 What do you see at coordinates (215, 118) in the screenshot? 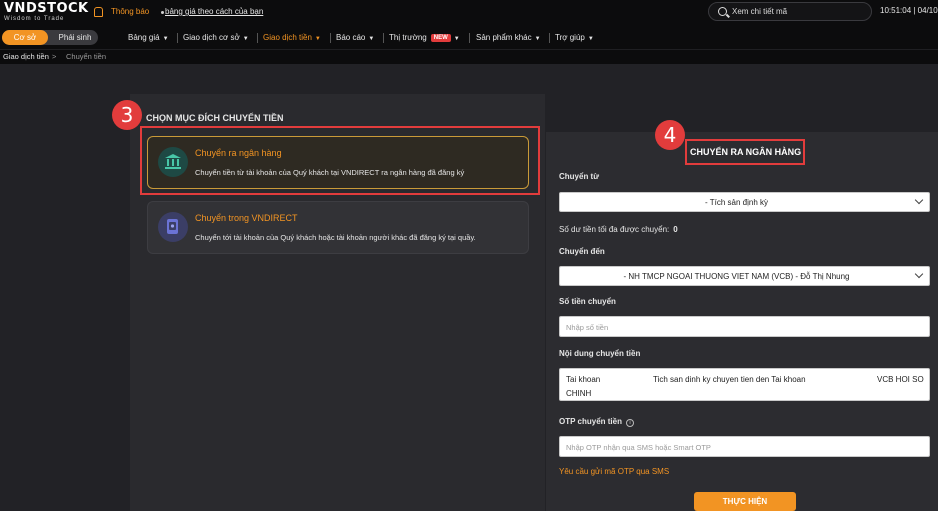
I see `purpose-title: CHỌN MỤC ĐÍCH CHUYỂN TIỀN` at bounding box center [215, 118].